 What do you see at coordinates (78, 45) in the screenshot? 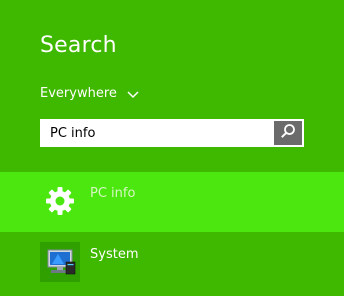
I see `search-panel-title: Search` at bounding box center [78, 45].